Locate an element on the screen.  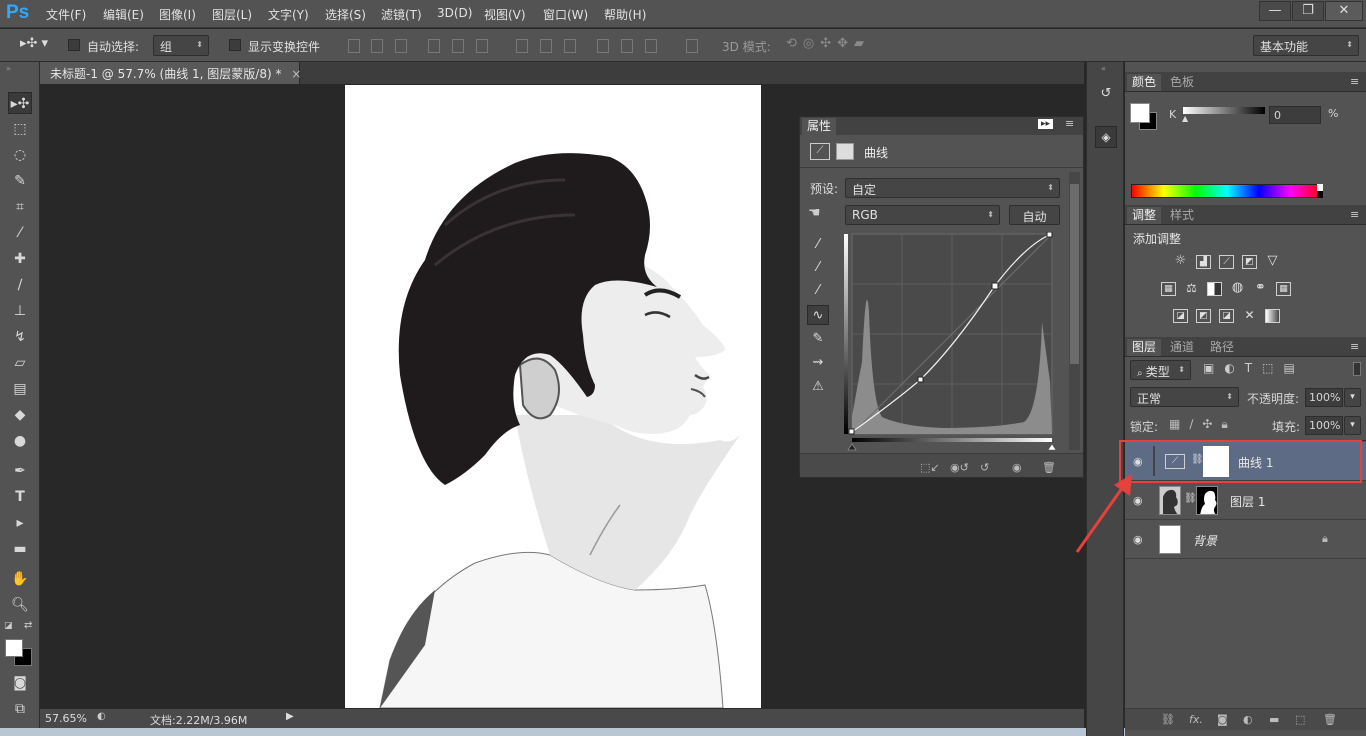
menu-view: 视图(V) is located at coordinates (505, 14).